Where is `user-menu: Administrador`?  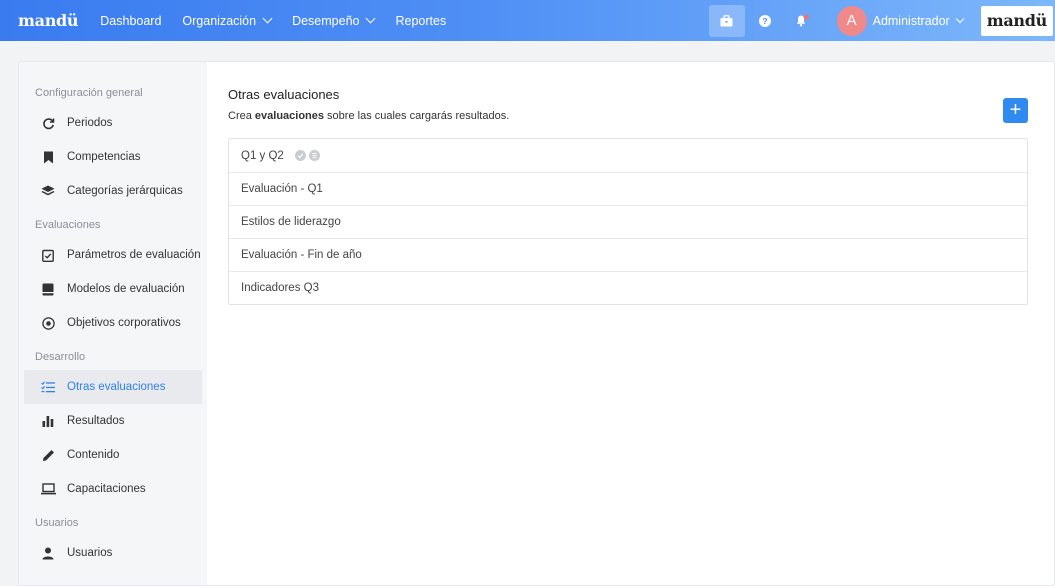 user-menu: Administrador is located at coordinates (918, 20).